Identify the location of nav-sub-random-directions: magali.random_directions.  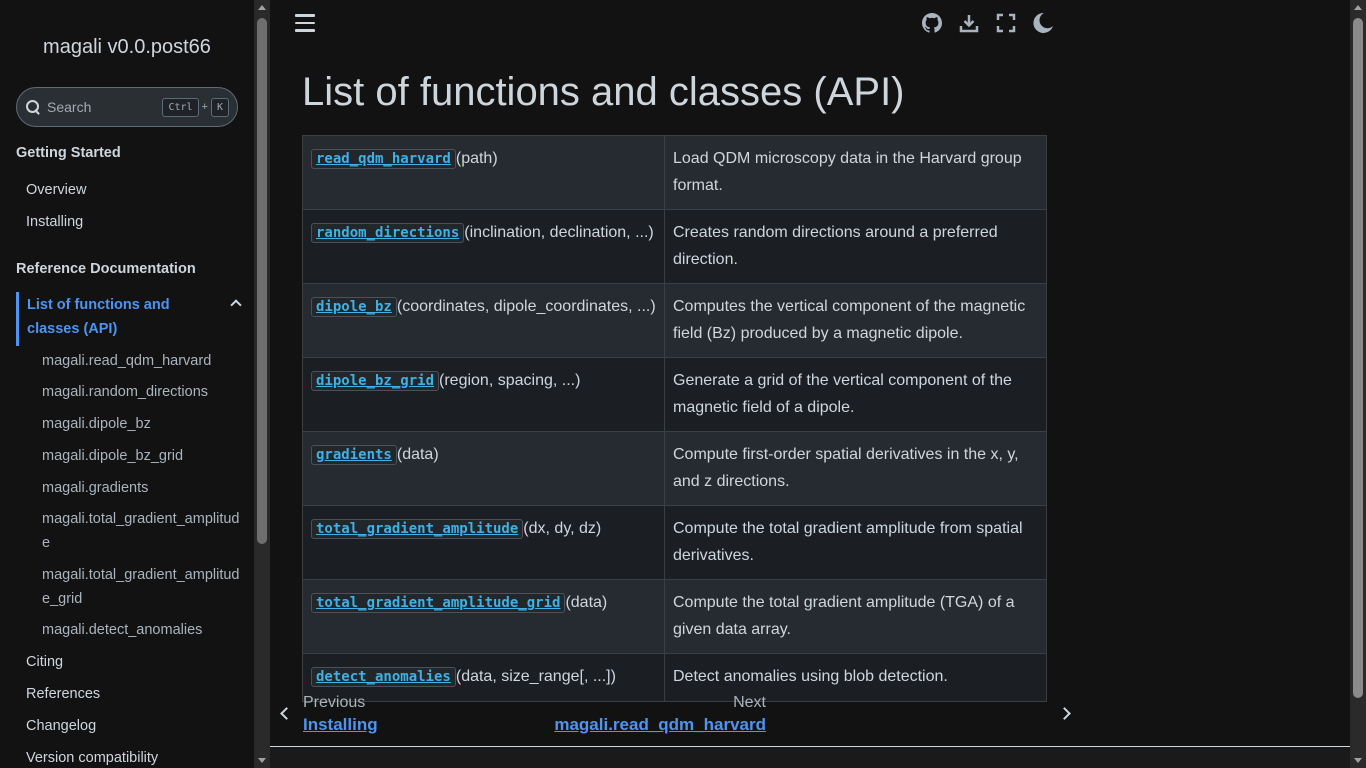
(142, 392).